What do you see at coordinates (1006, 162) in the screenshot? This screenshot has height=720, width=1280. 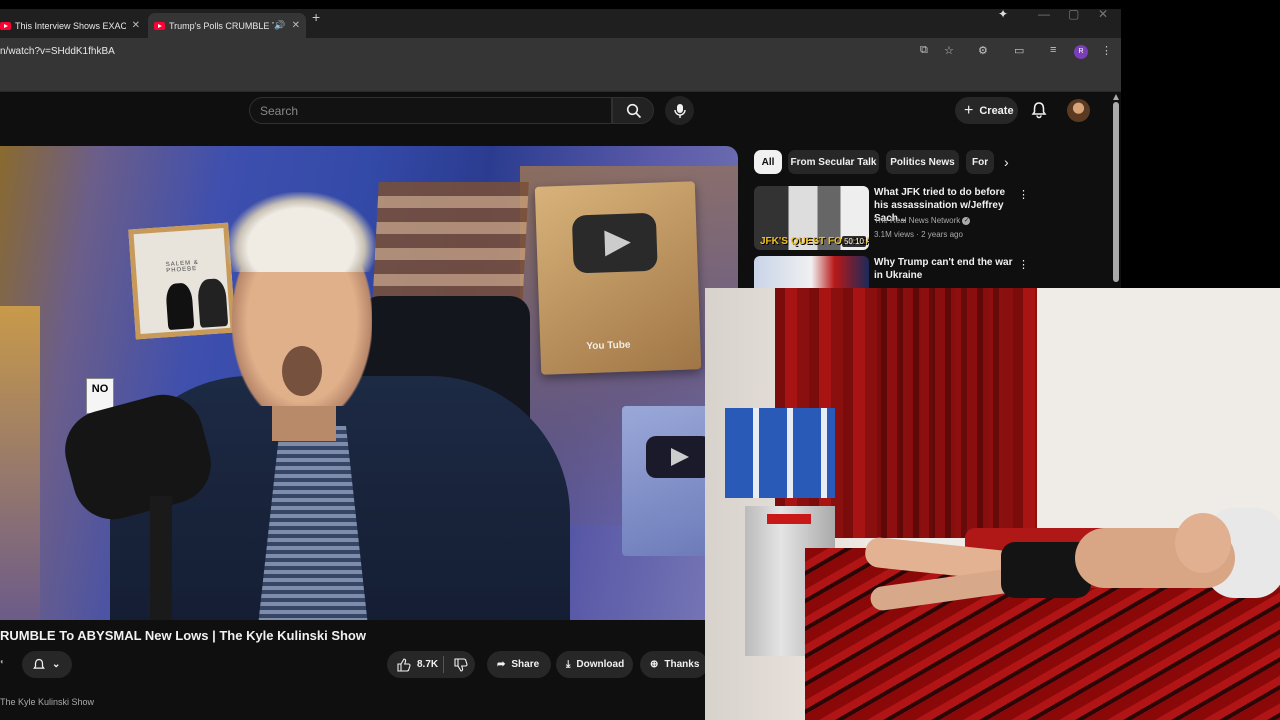 I see `chevron-right-icon: ›` at bounding box center [1006, 162].